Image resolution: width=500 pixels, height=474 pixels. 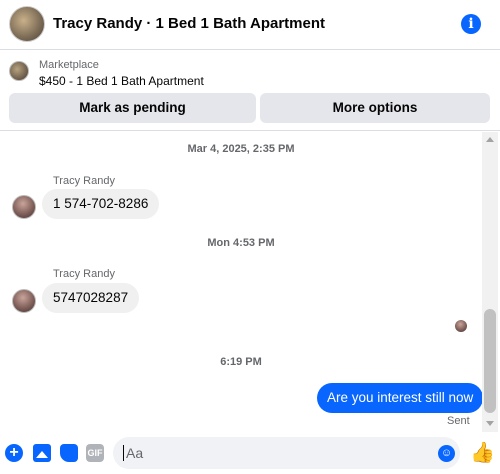 What do you see at coordinates (490, 361) in the screenshot?
I see `scrollbar-thumb` at bounding box center [490, 361].